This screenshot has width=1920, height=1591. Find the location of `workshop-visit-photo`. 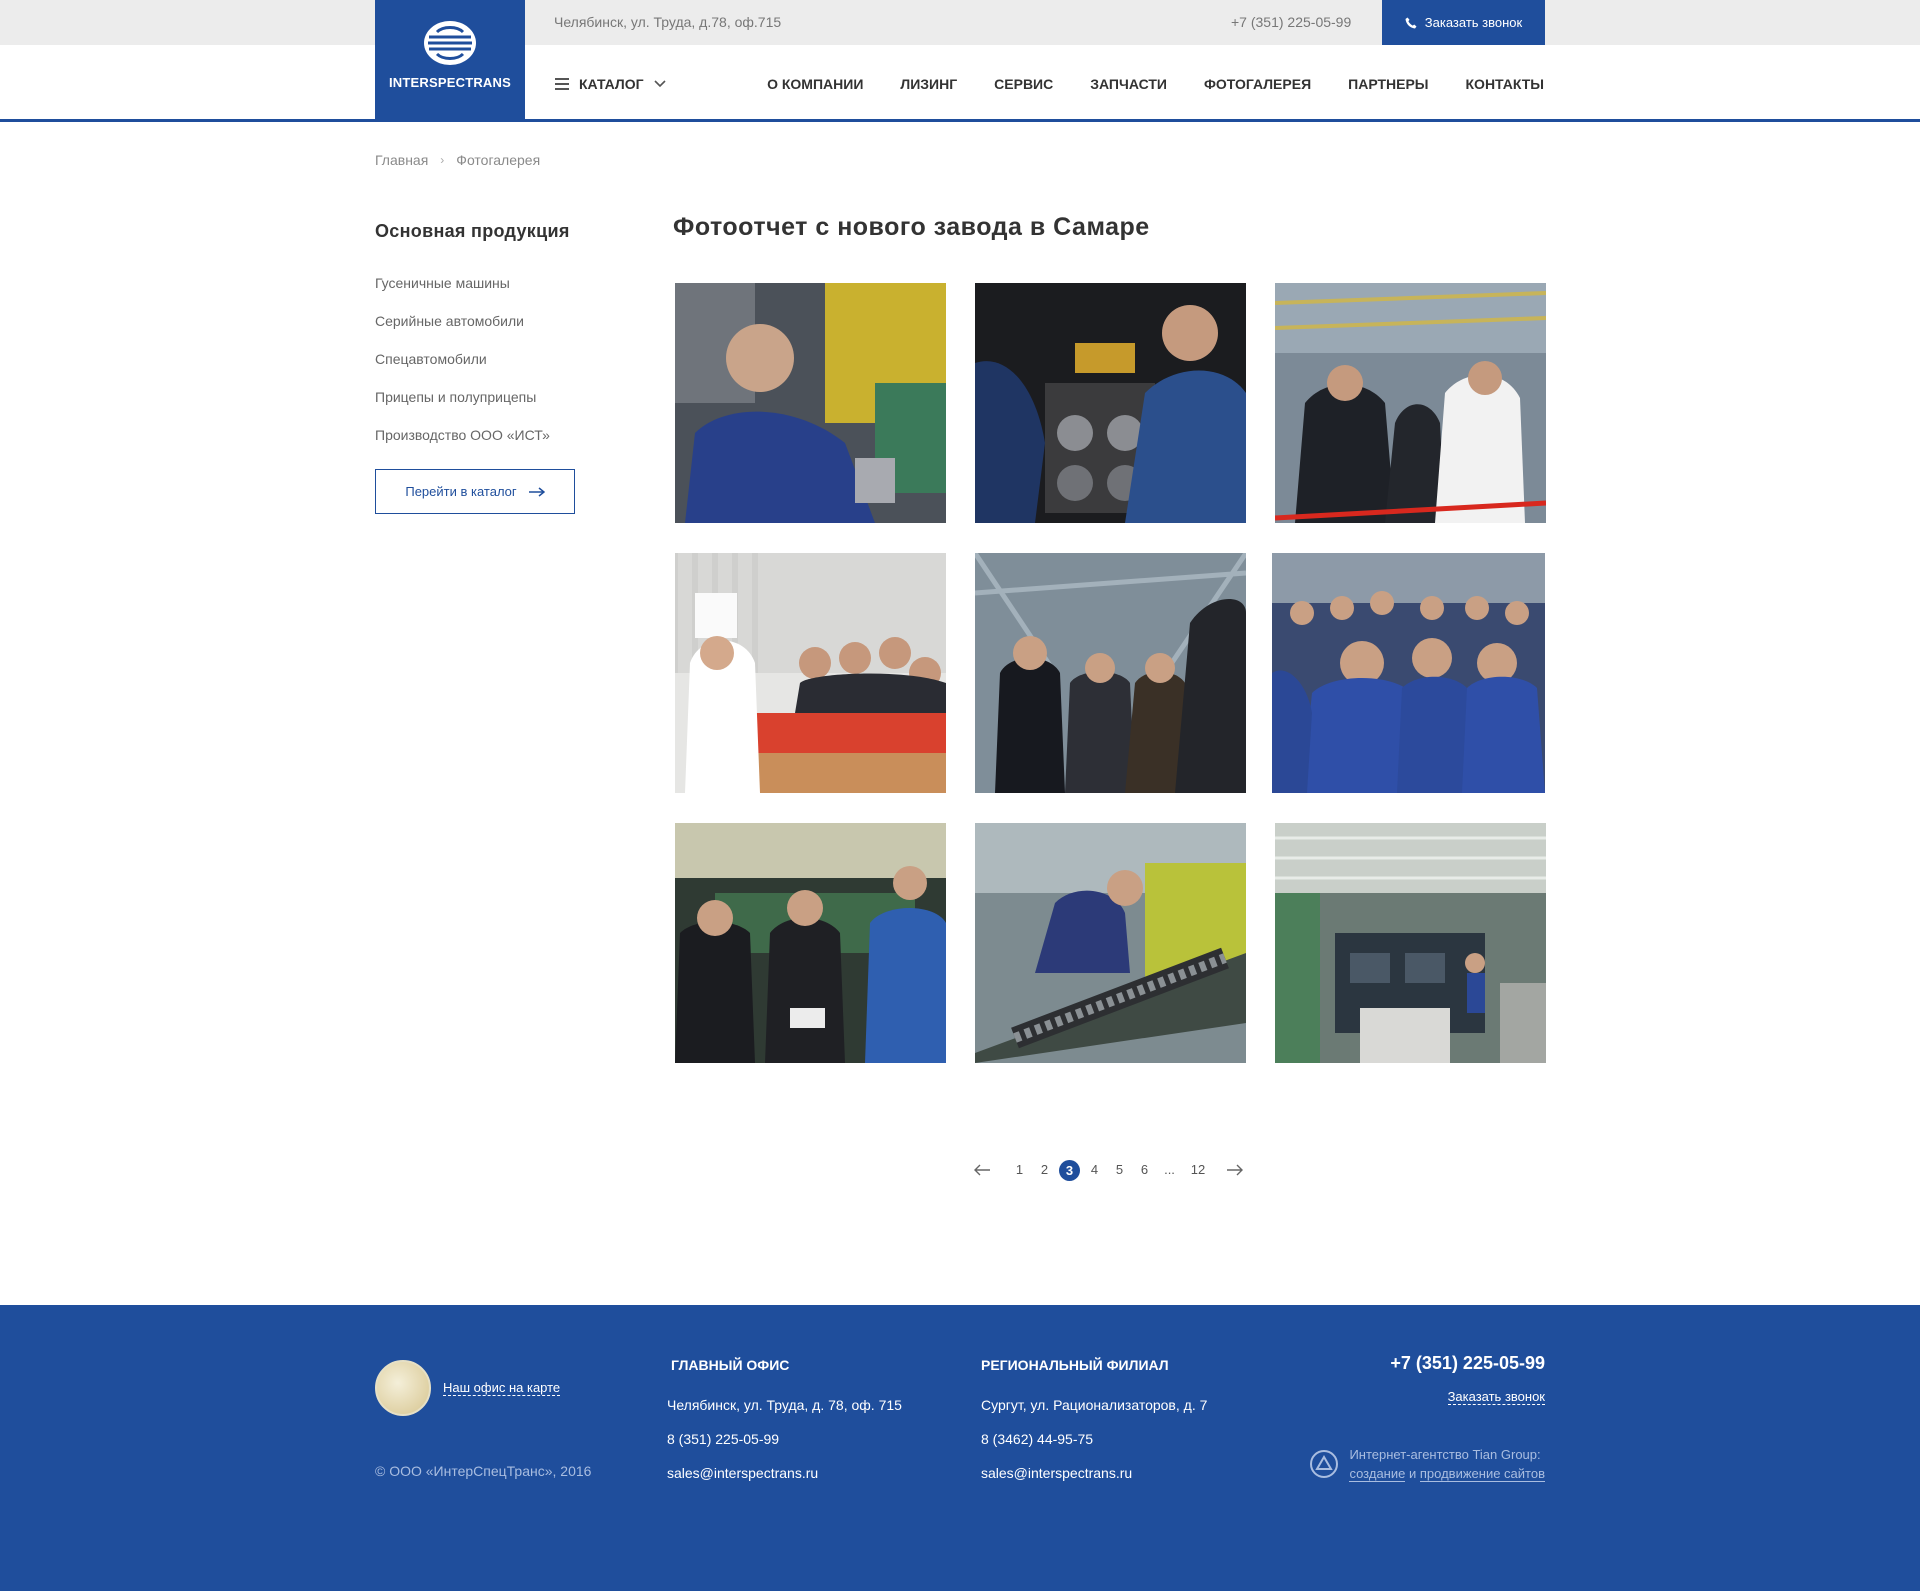

workshop-visit-photo is located at coordinates (810, 943).